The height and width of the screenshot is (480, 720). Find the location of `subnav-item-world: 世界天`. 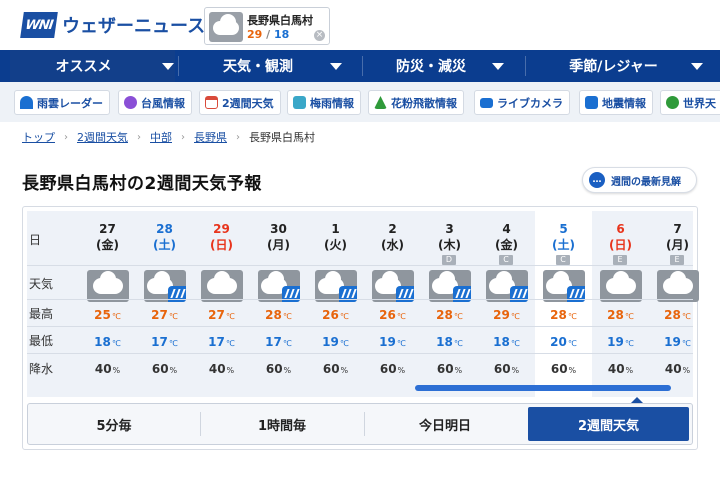

subnav-item-world: 世界天 is located at coordinates (690, 102).